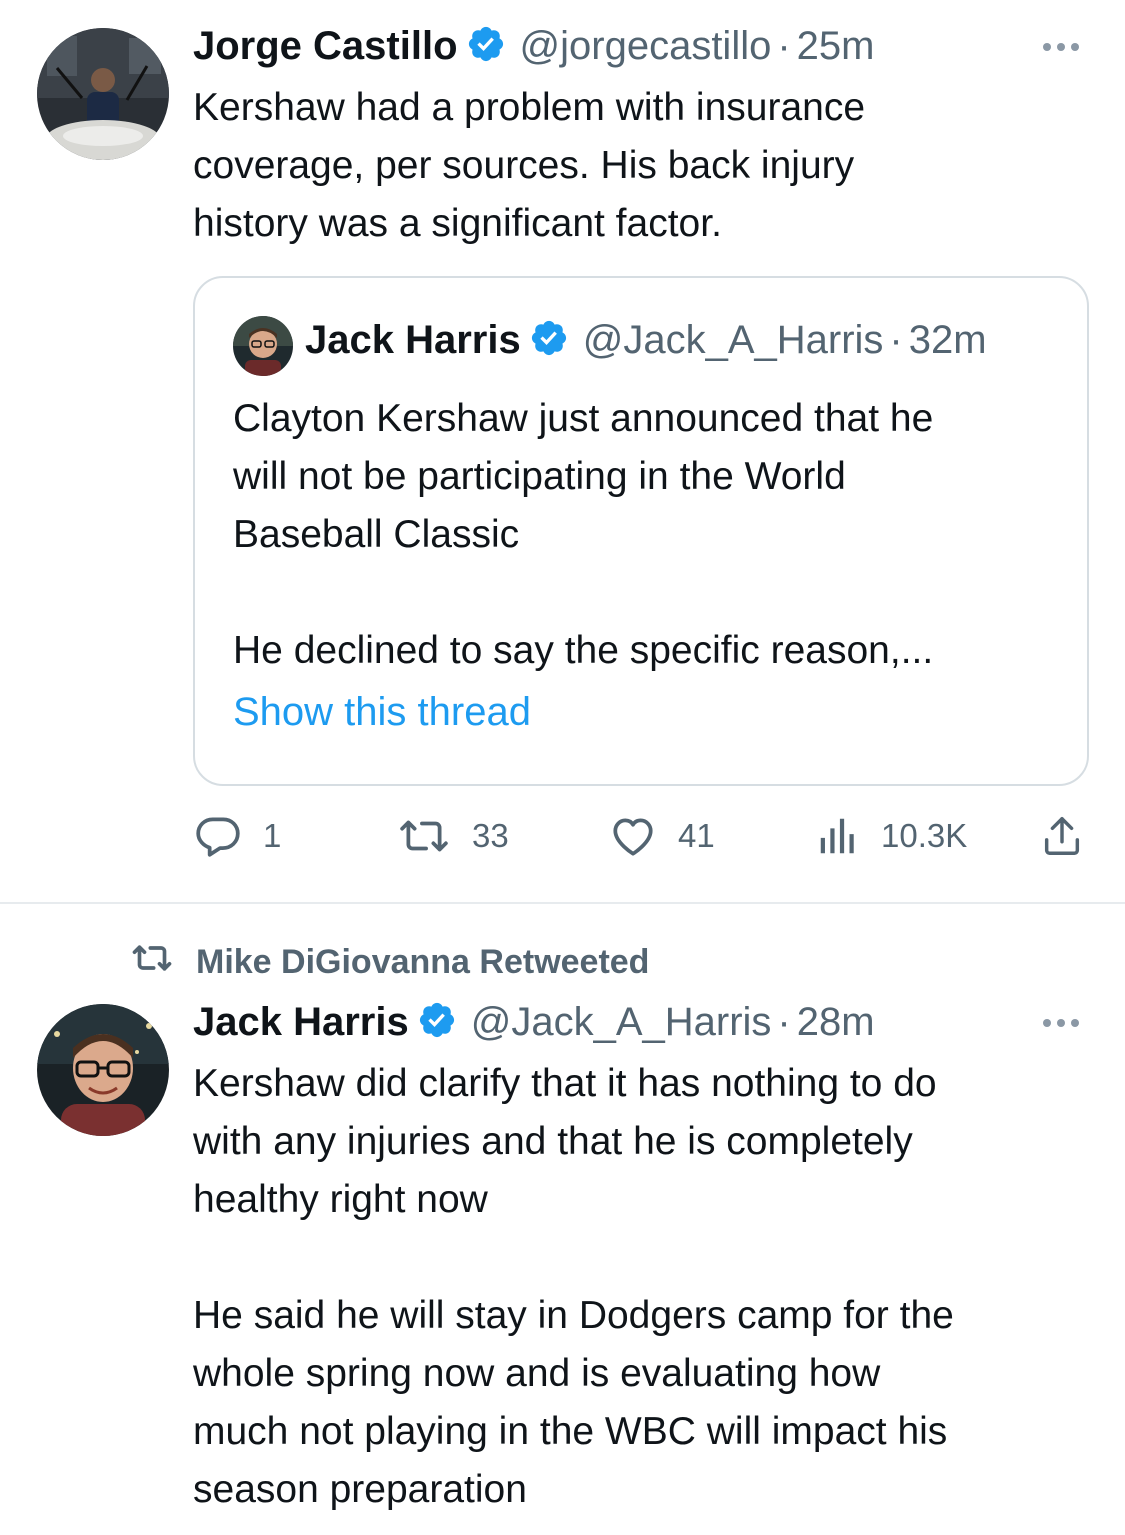 This screenshot has height=1535, width=1125. I want to click on tweet-divider, so click(562, 903).